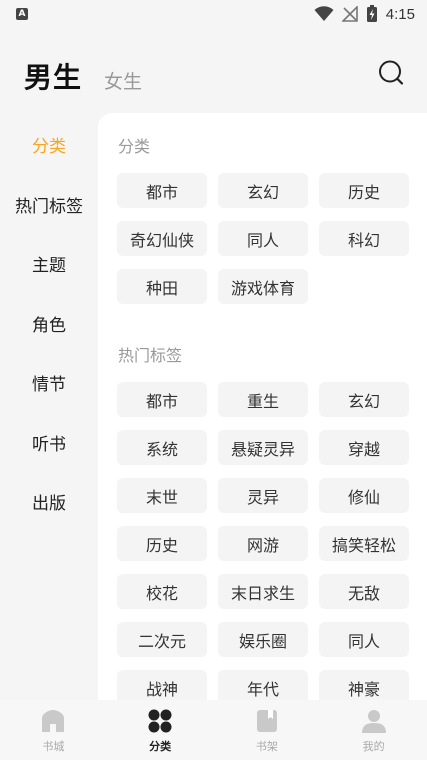  Describe the element at coordinates (213, 75) in the screenshot. I see `header: 男生 女生` at that location.